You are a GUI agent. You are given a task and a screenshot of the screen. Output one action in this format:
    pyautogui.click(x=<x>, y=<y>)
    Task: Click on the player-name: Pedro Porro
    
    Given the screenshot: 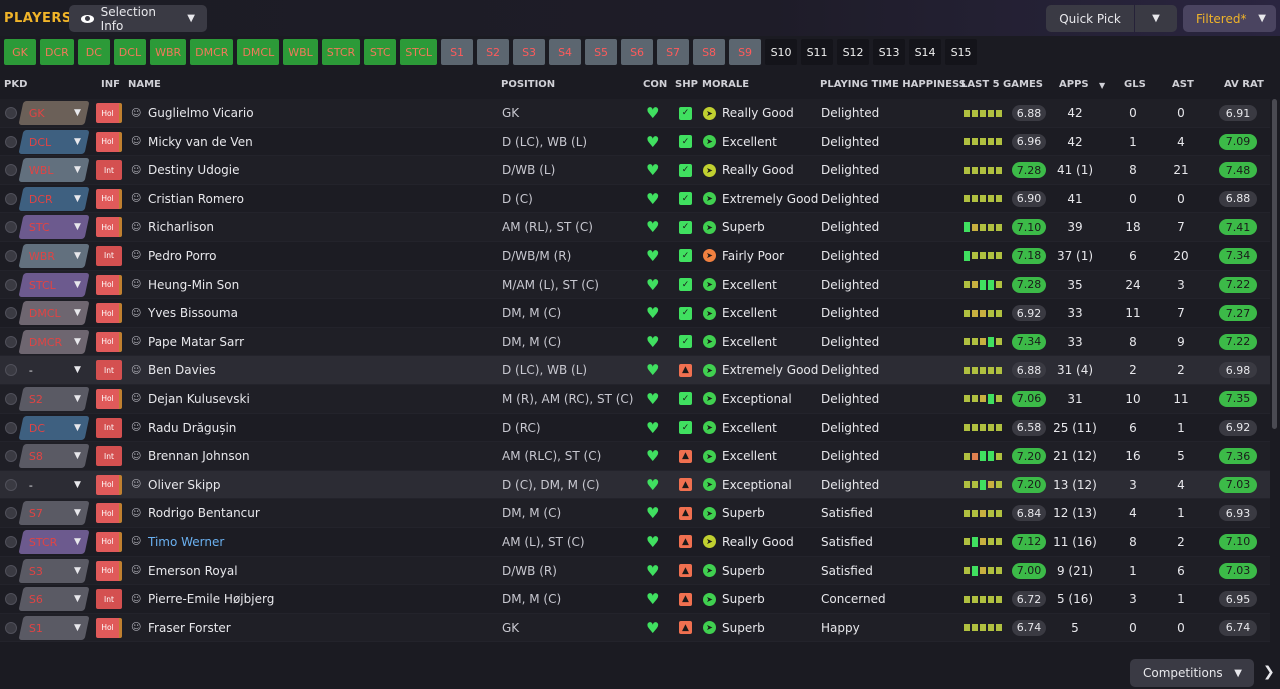 What is the action you would take?
    pyautogui.click(x=182, y=256)
    